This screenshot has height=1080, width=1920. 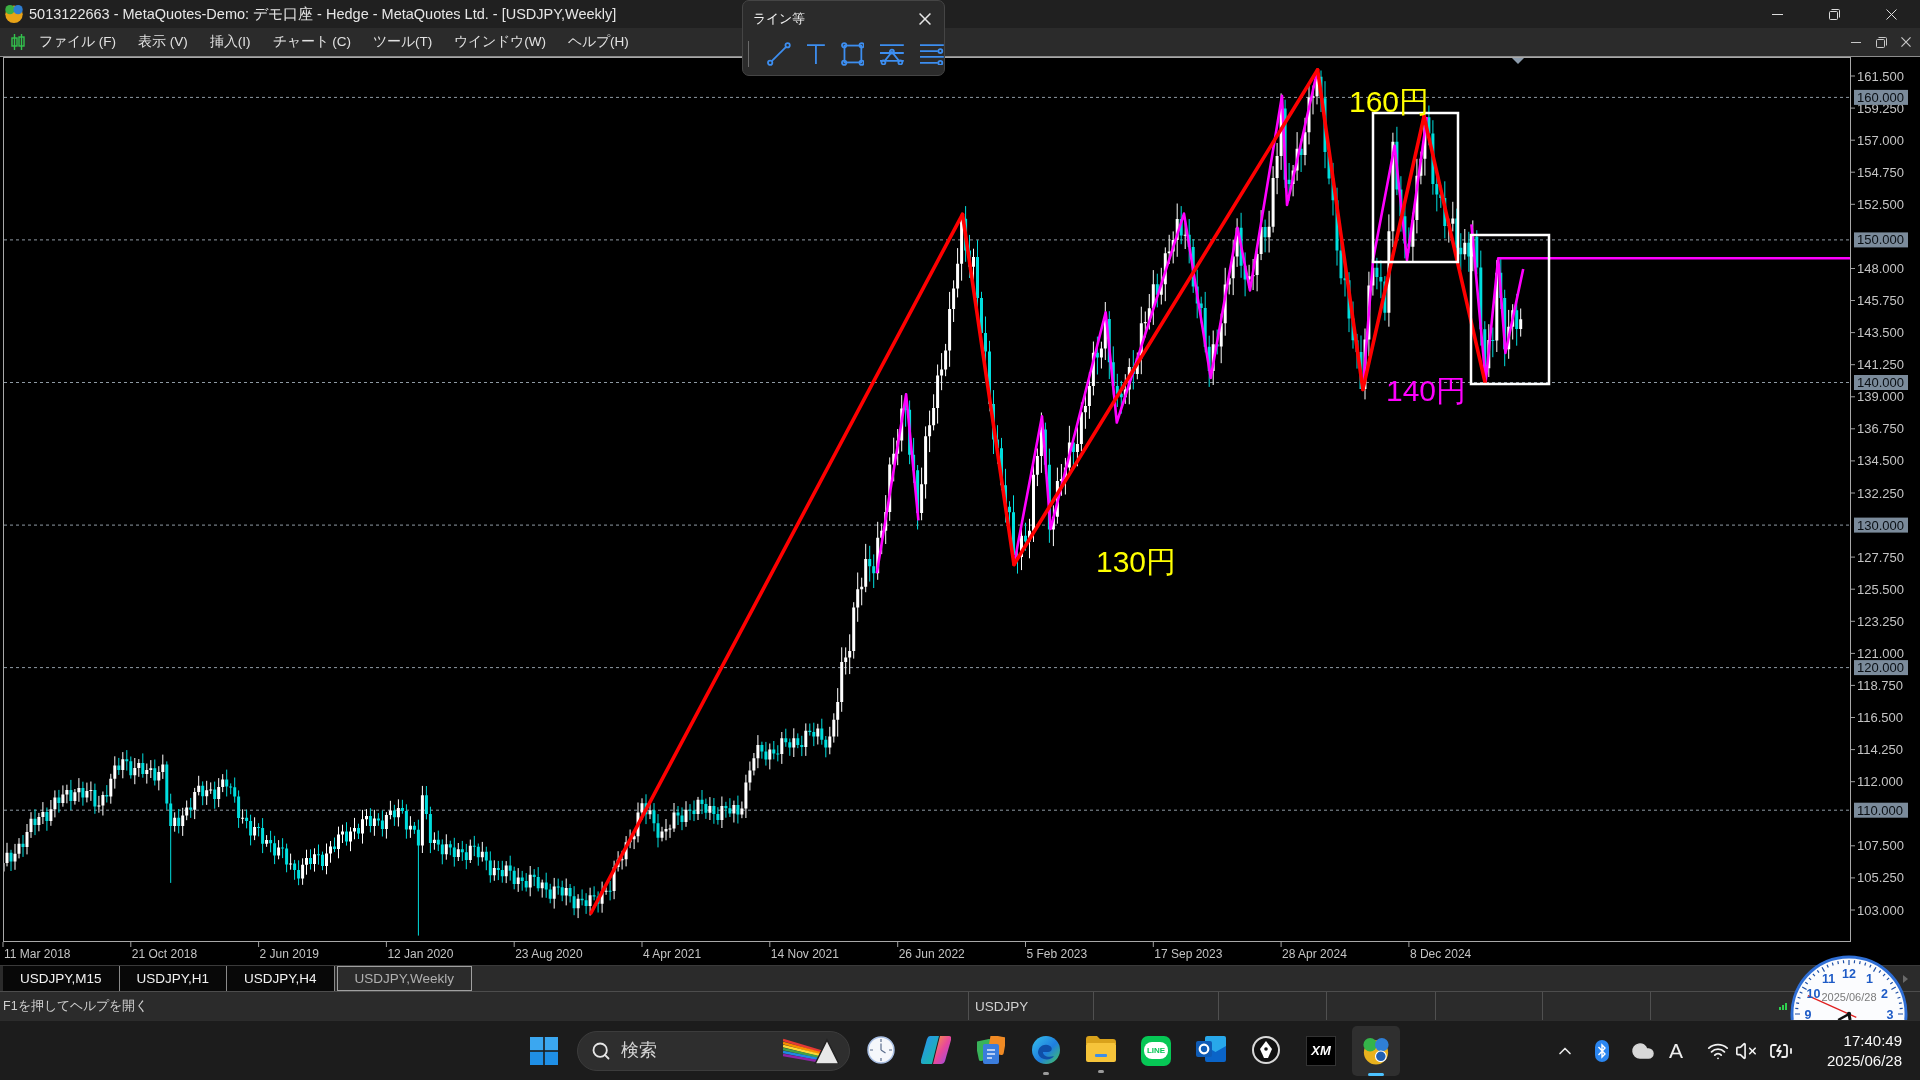 What do you see at coordinates (1890, 1013) in the screenshot?
I see `clock-numeral: 3` at bounding box center [1890, 1013].